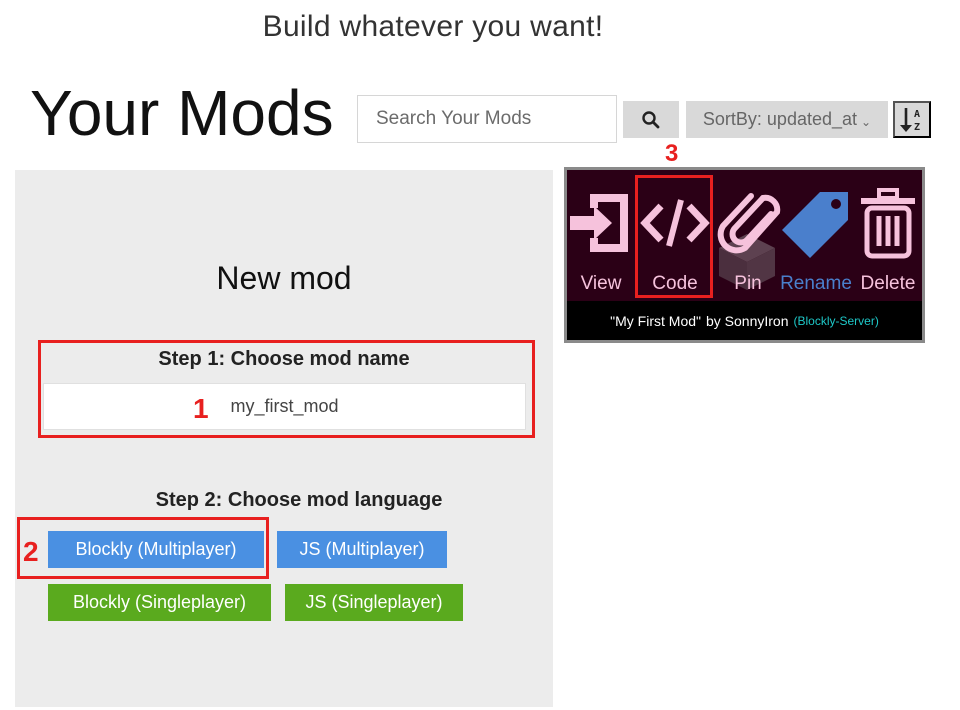  What do you see at coordinates (917, 127) in the screenshot?
I see `svg-text: Z` at bounding box center [917, 127].